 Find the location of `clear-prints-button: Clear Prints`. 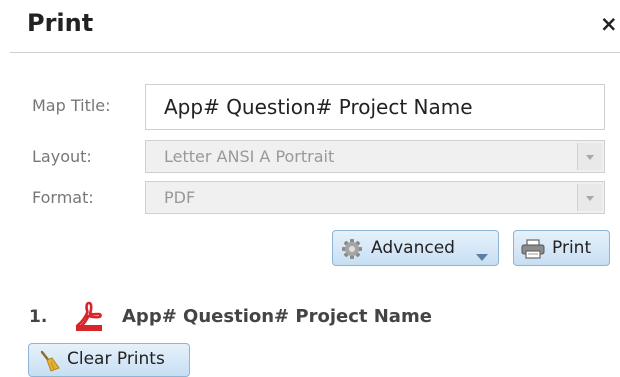

clear-prints-button: Clear Prints is located at coordinates (109, 360).